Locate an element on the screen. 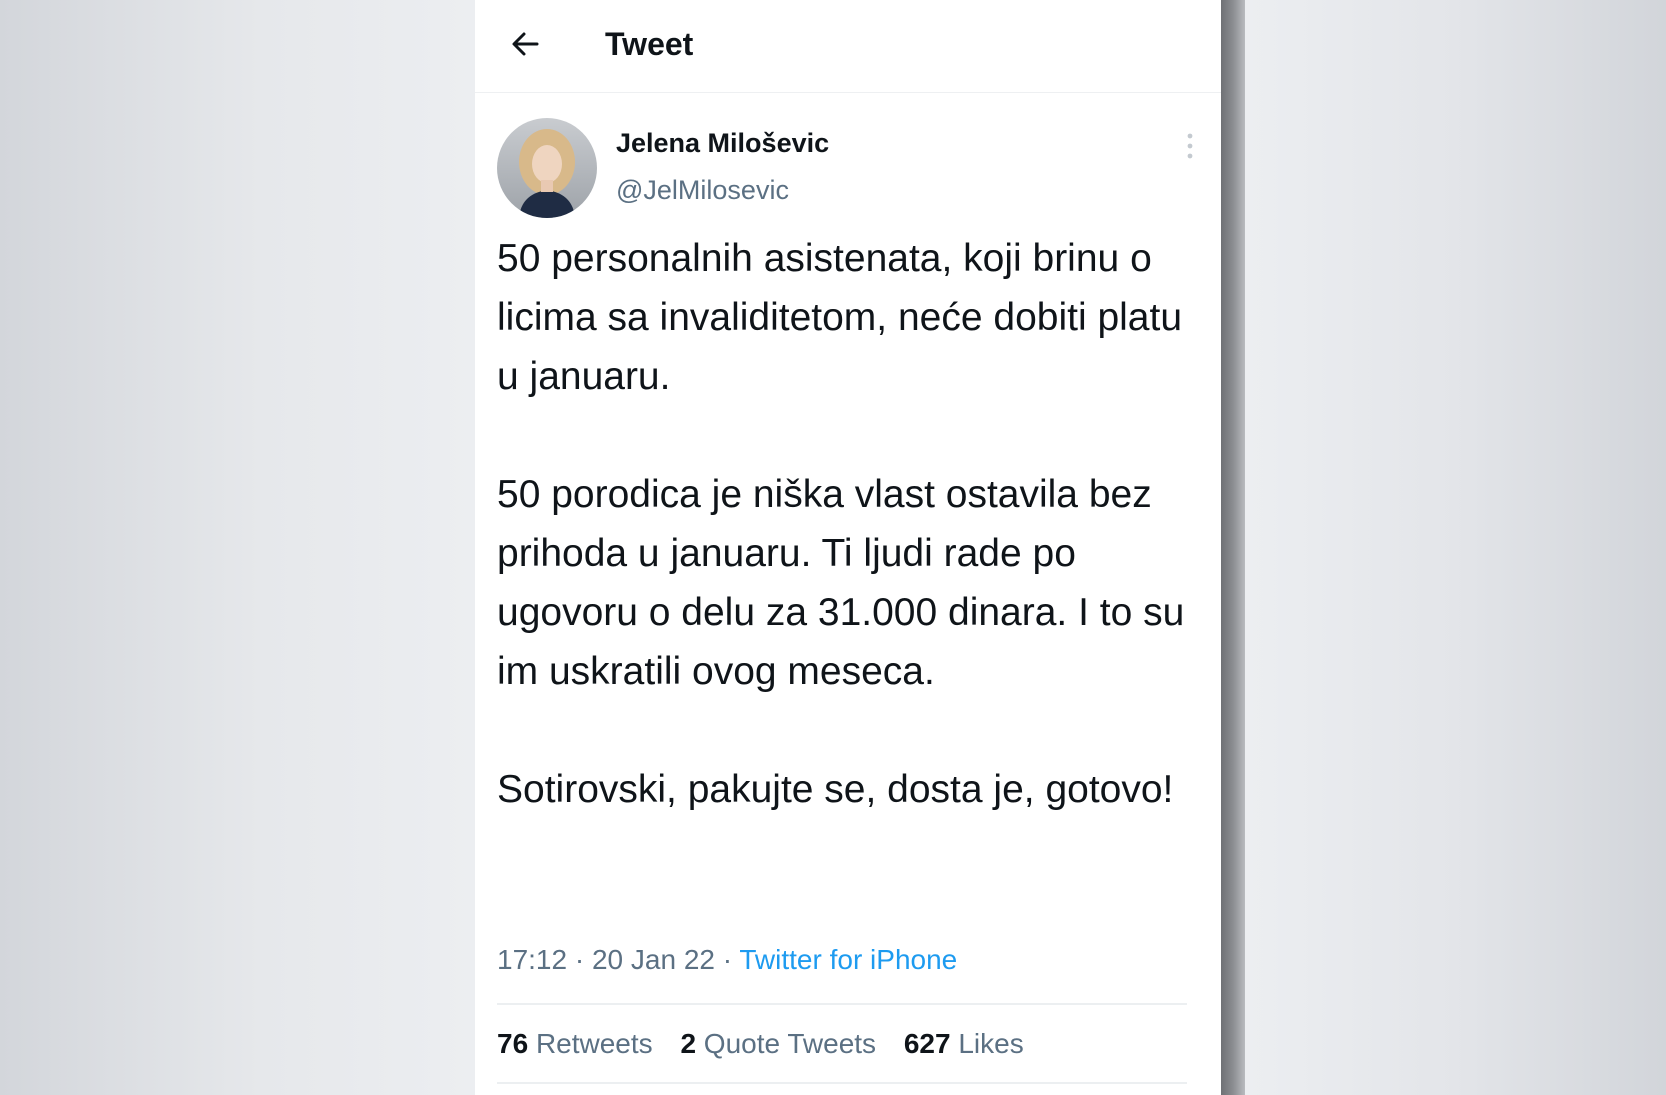 This screenshot has width=1666, height=1095. vertical-ellipsis-icon is located at coordinates (1190, 148).